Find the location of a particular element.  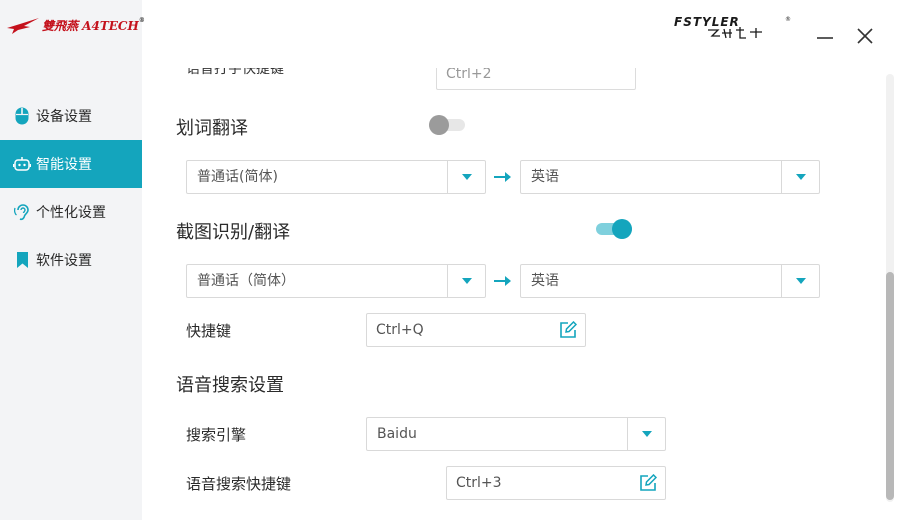

word-translate-toggle is located at coordinates (447, 125).